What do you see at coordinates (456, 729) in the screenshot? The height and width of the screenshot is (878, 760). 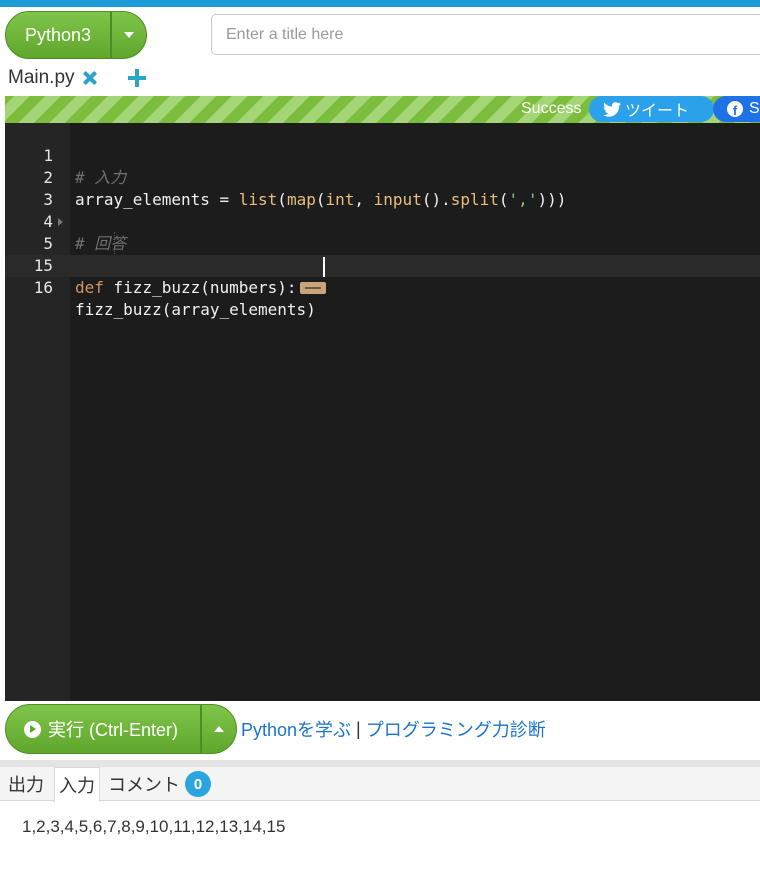 I see `programming-diagnosis-link: プログラミング力診断` at bounding box center [456, 729].